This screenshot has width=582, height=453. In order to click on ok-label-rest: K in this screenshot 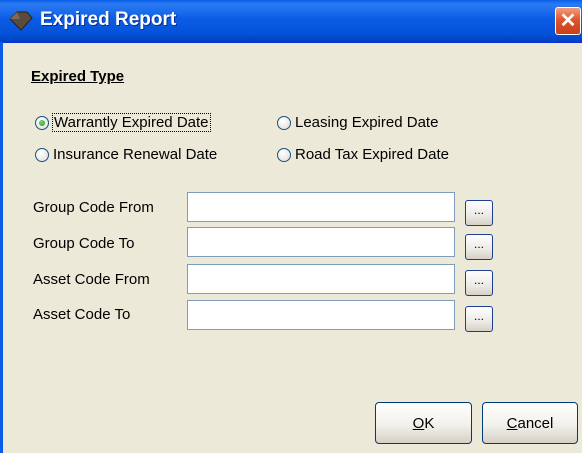, I will do `click(429, 423)`.